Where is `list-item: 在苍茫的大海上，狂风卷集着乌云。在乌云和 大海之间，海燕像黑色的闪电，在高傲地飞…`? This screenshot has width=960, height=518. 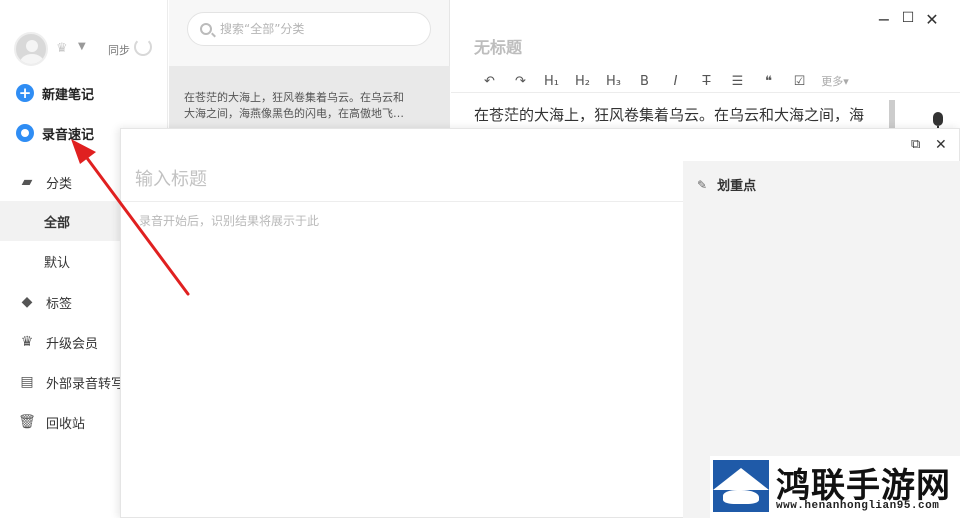
list-item: 在苍茫的大海上，狂风卷集着乌云。在乌云和 大海之间，海燕像黑色的闪电，在高傲地飞… is located at coordinates (309, 101).